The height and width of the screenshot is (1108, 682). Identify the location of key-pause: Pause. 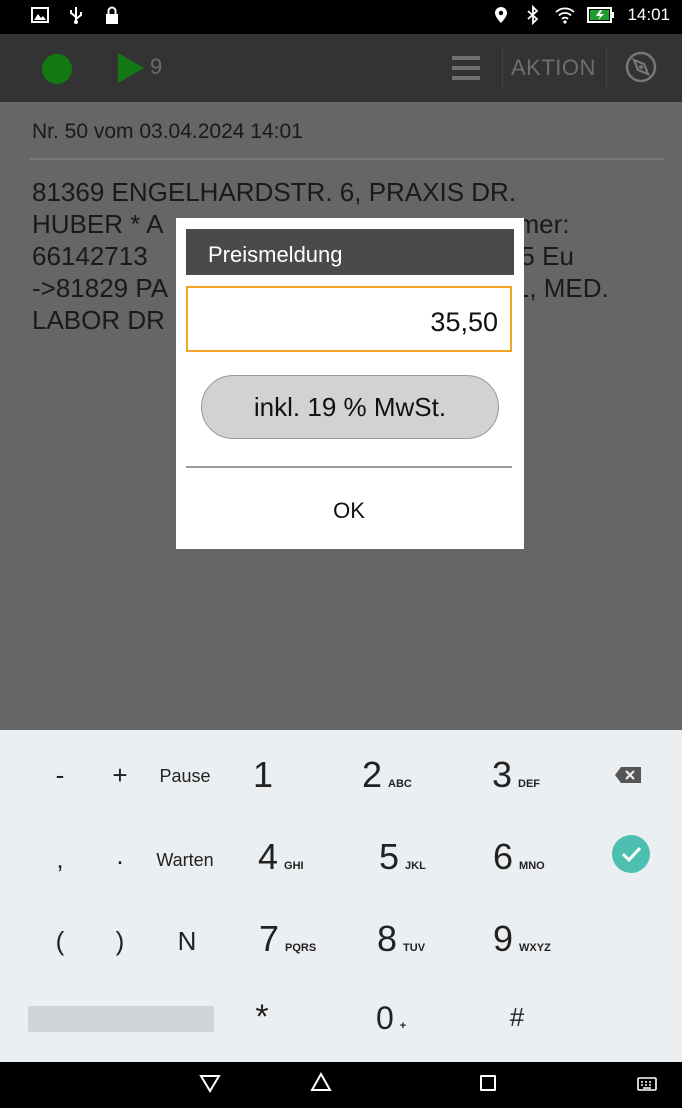
(185, 776).